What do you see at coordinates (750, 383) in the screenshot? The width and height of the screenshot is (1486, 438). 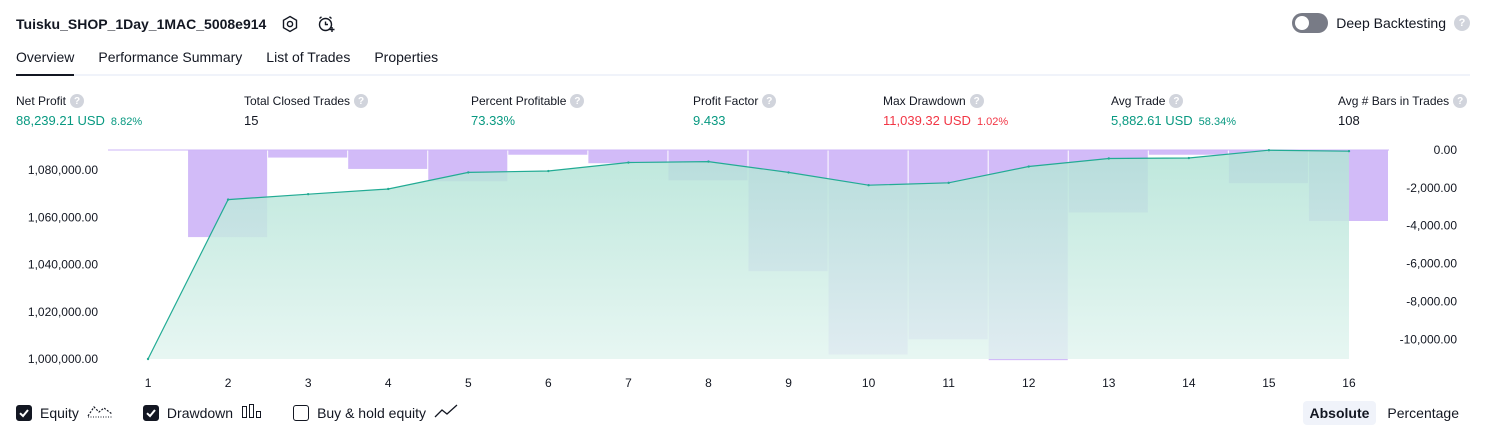 I see `x-axis: 1 2 3 4 5 6 7 8 9 10 11 12 13 14 15 16` at bounding box center [750, 383].